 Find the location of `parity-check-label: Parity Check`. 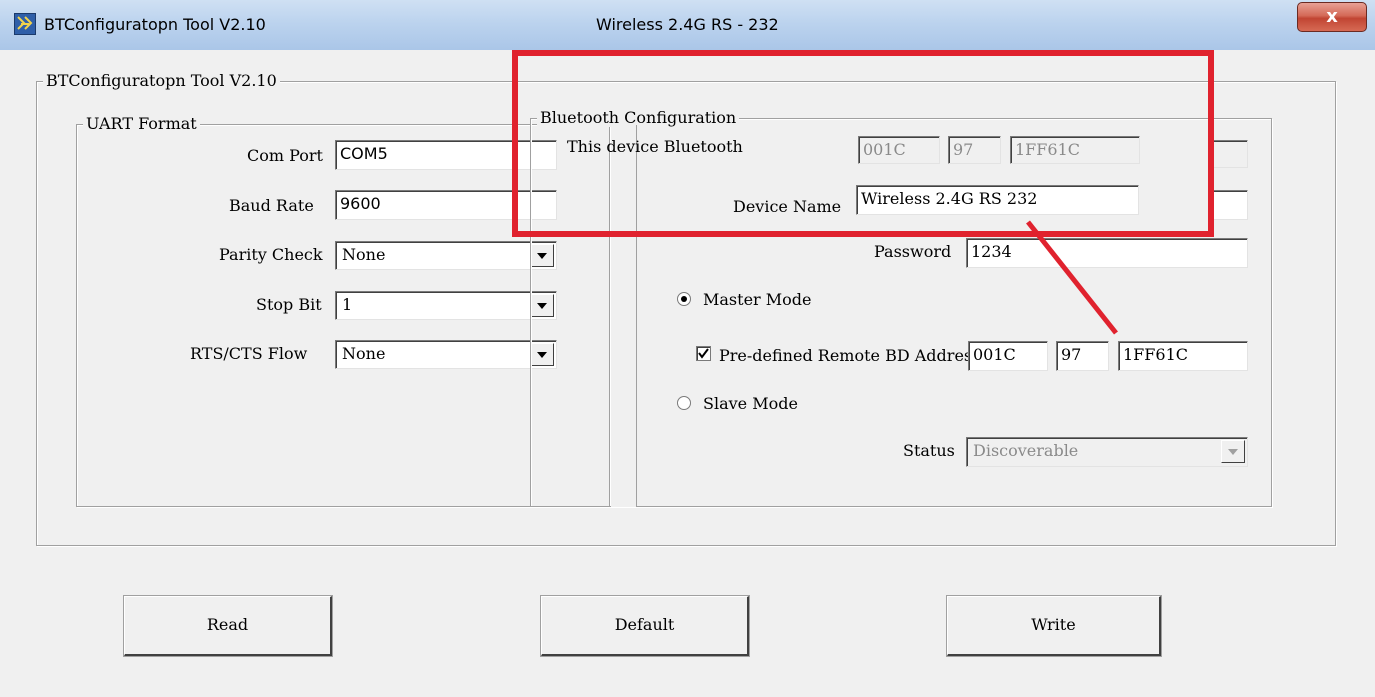

parity-check-label: Parity Check is located at coordinates (271, 254).